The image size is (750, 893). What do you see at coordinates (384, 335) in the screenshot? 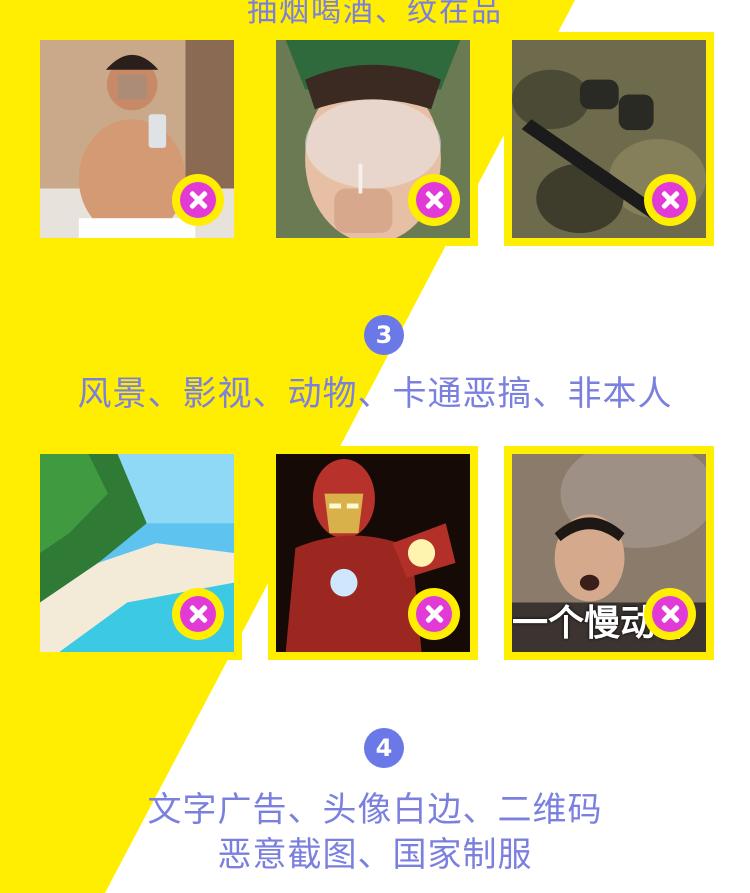
I see `section-number-badge: 3` at bounding box center [384, 335].